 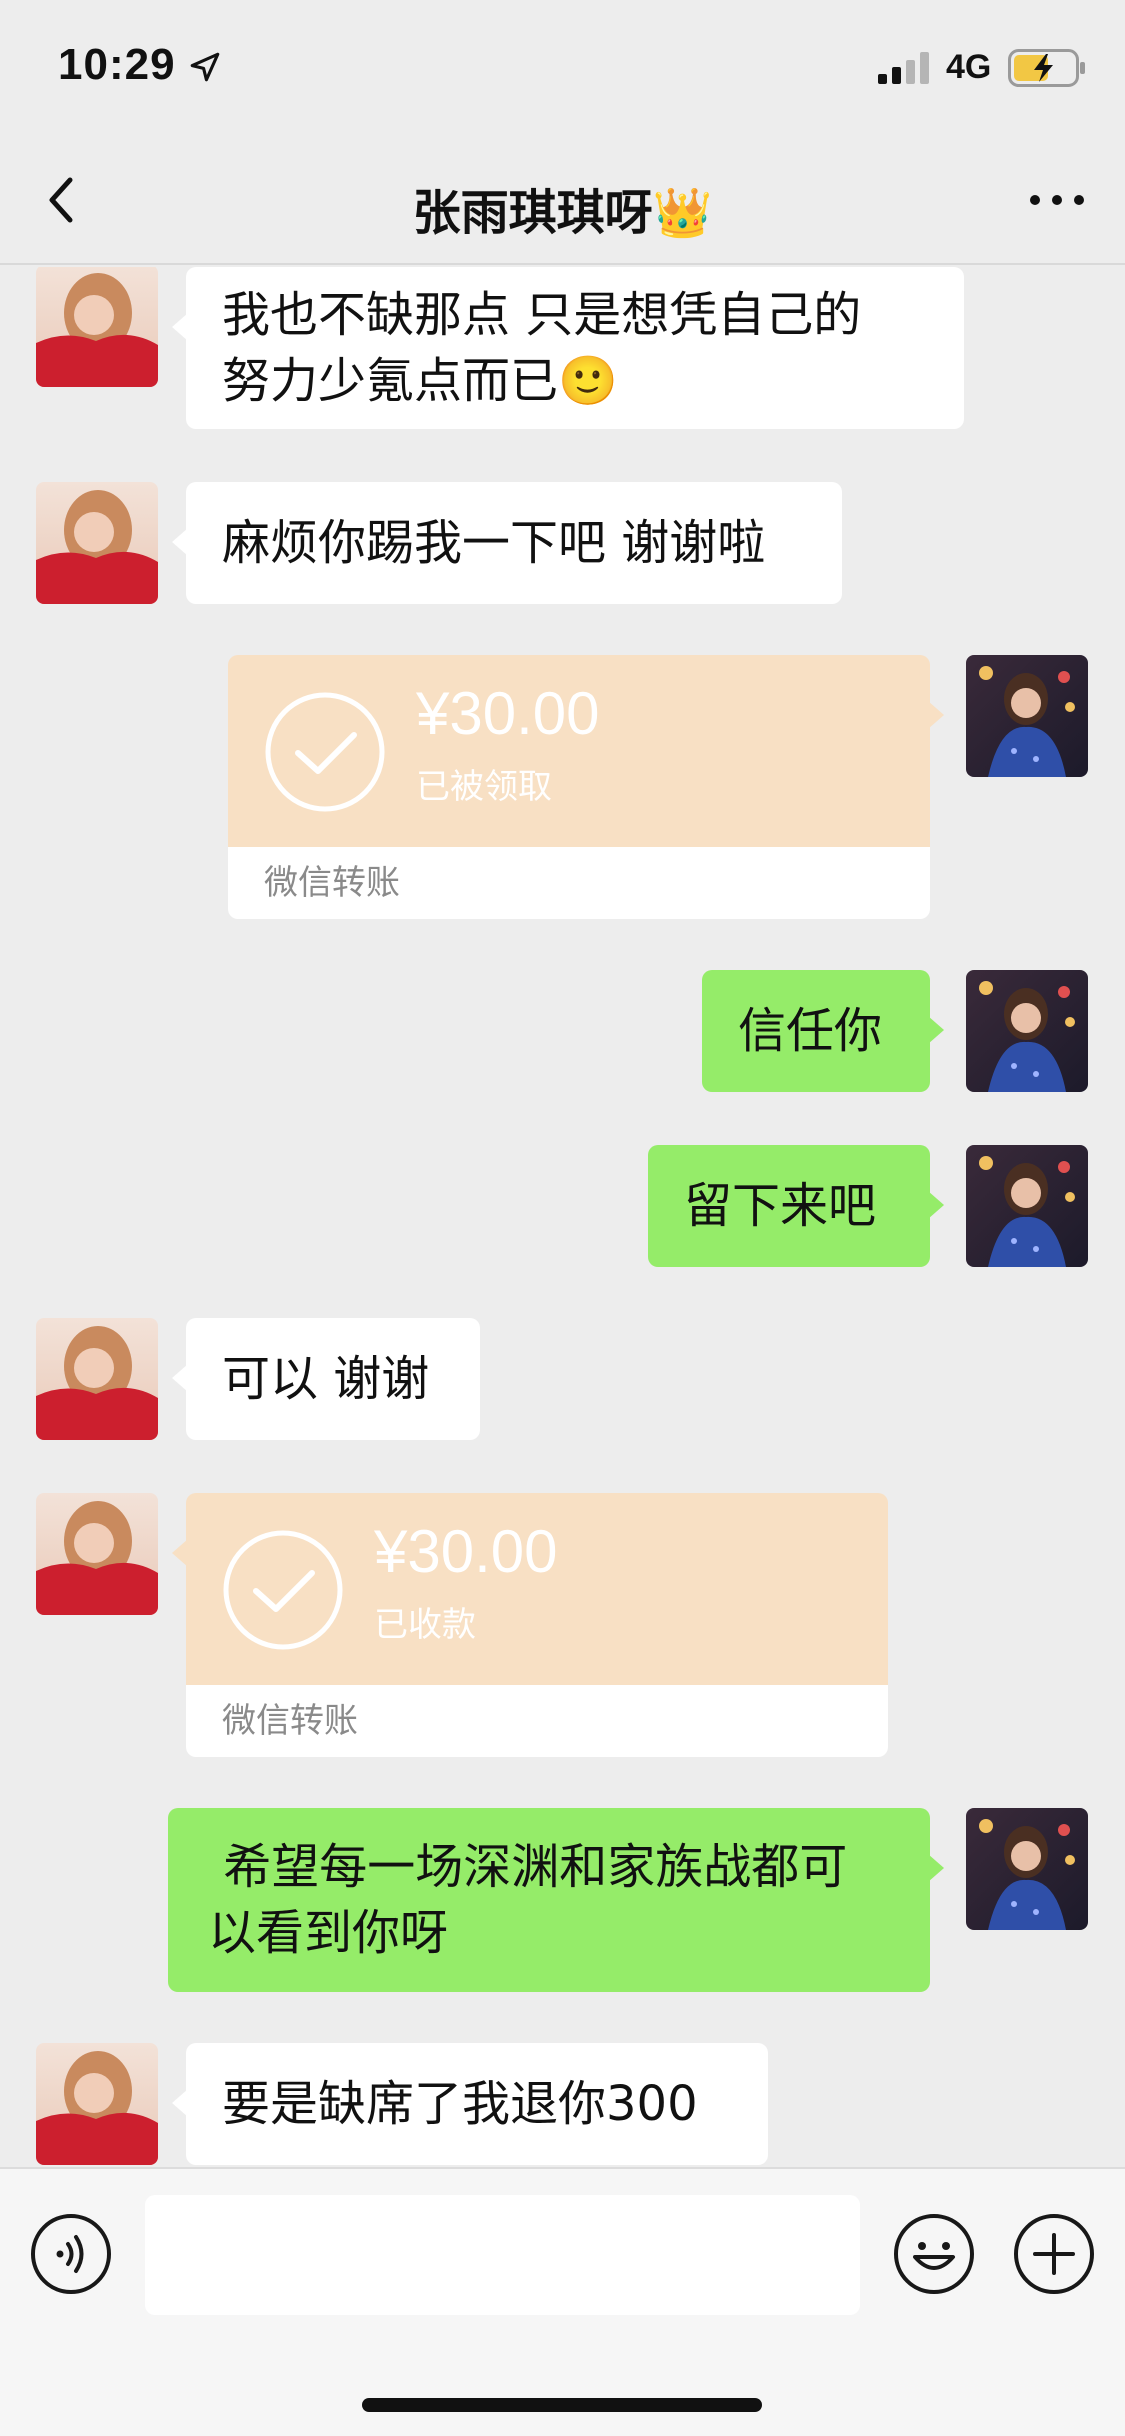 I want to click on message-text: 可以 谢谢, so click(x=326, y=1379).